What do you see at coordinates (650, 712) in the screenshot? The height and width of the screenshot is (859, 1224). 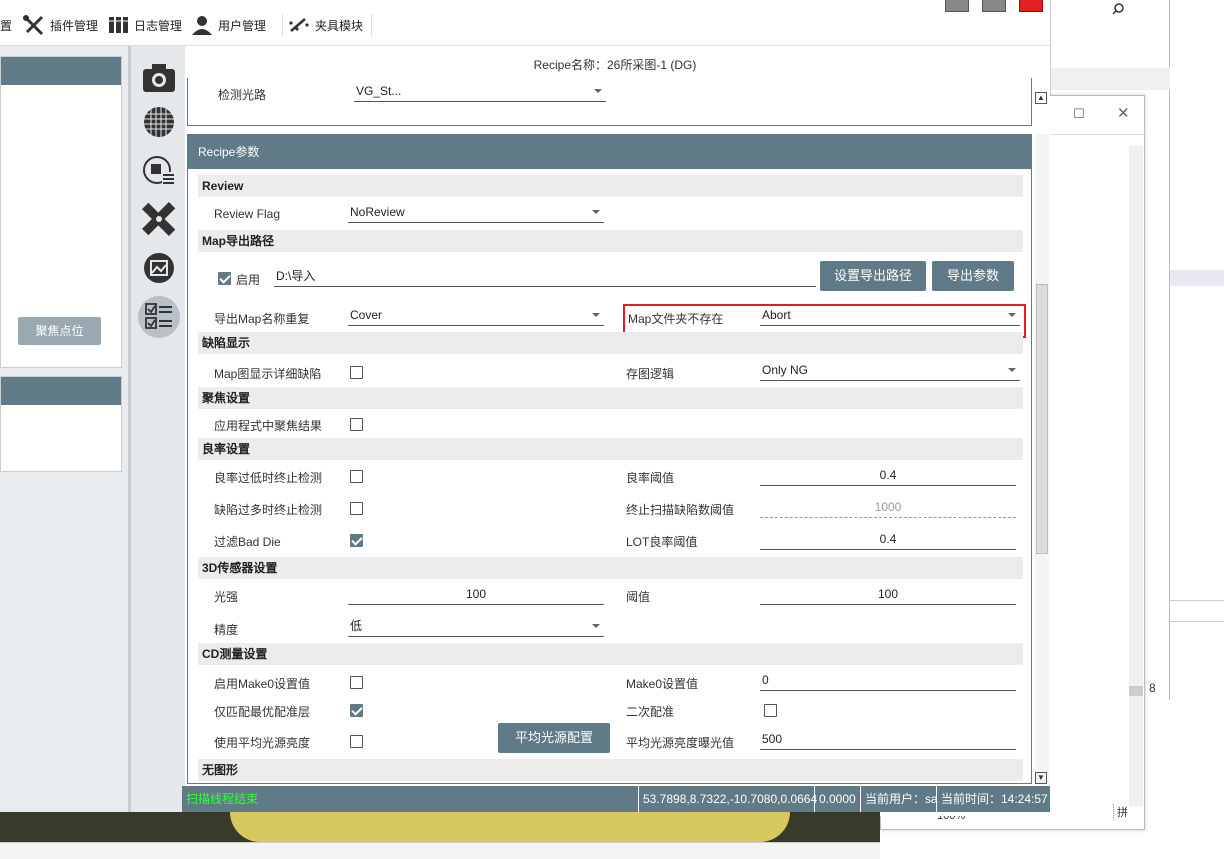 I see `second-align-label: 二次配准` at bounding box center [650, 712].